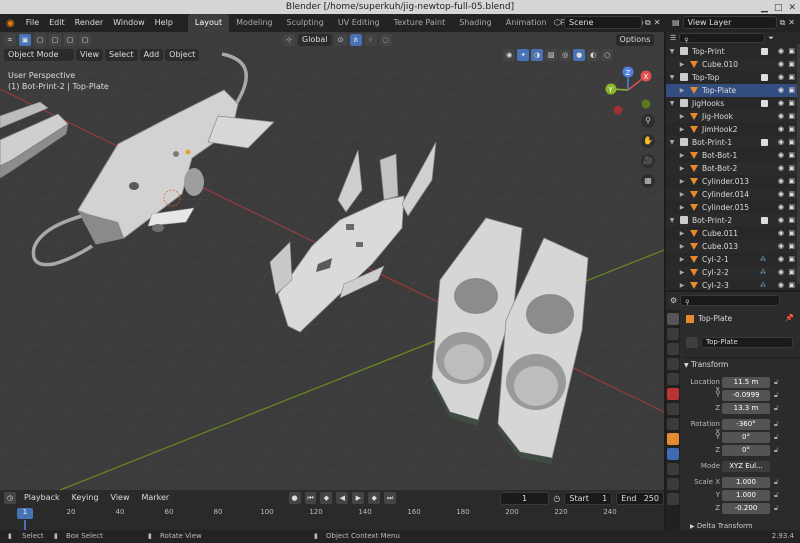 This screenshot has width=800, height=543. What do you see at coordinates (155, 498) in the screenshot?
I see `timeline-menu-marker: Marker` at bounding box center [155, 498].